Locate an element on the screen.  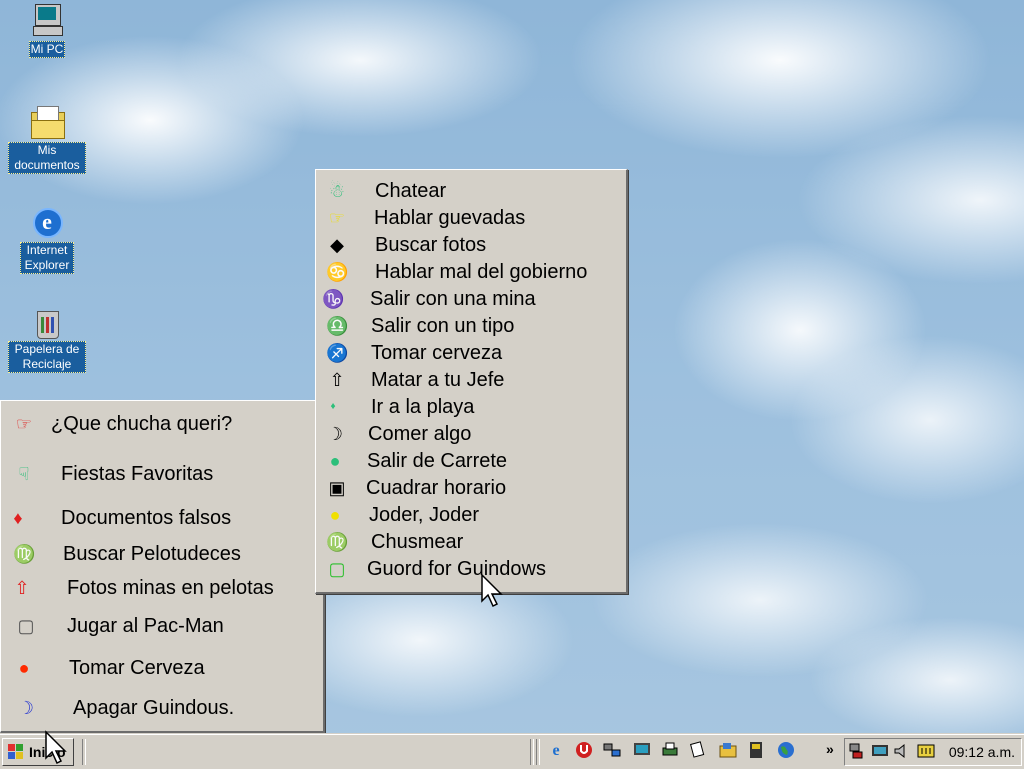
start-menu-item-pacman: ▢ Jugar al Pac-Man is located at coordinates (162, 632).